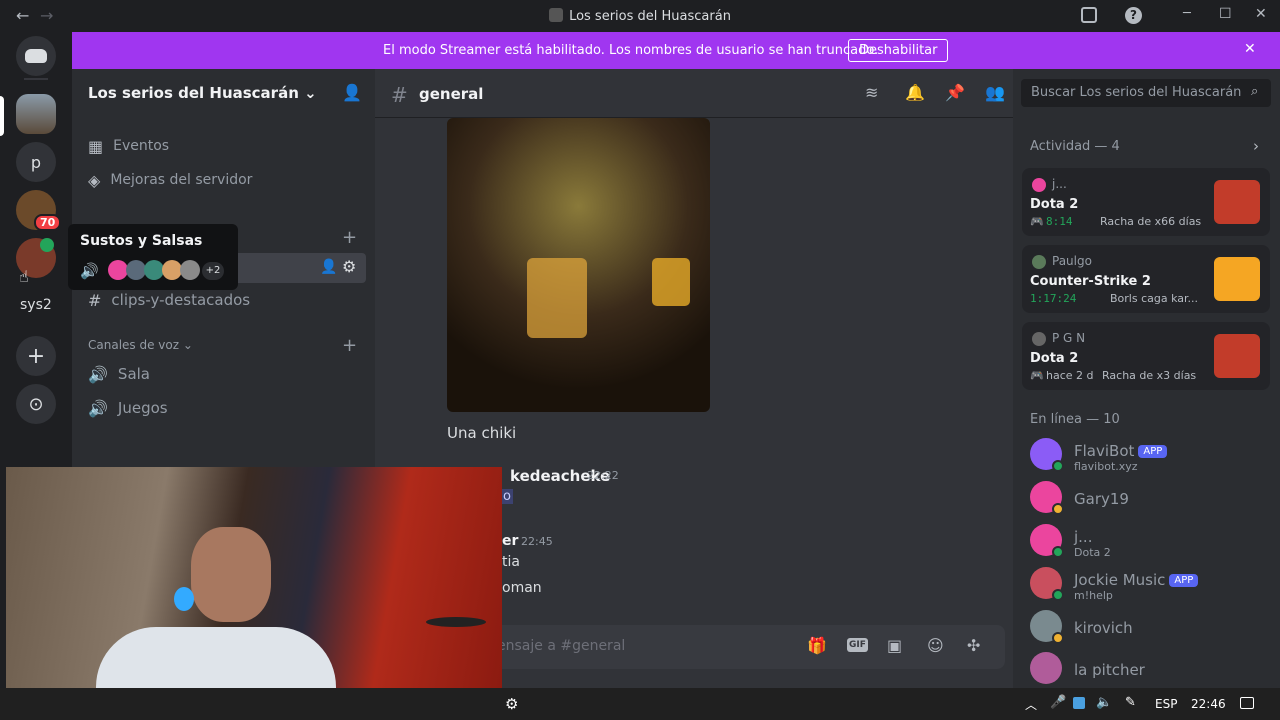 The height and width of the screenshot is (720, 1280). What do you see at coordinates (1146, 202) in the screenshot?
I see `activity-card: j... Dota 2 🎮 8:14 Racha de x66 días` at bounding box center [1146, 202].